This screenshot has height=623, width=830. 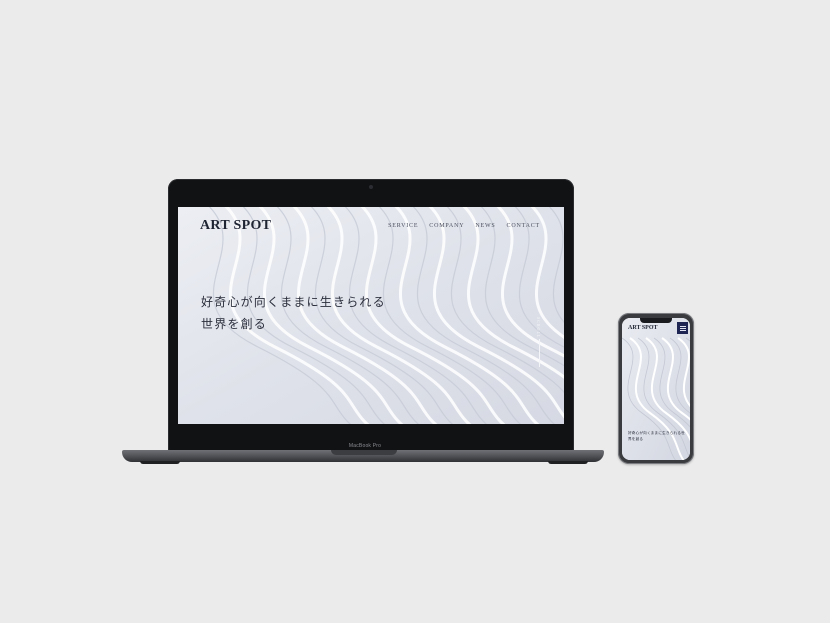 What do you see at coordinates (656, 320) in the screenshot?
I see `phone-notch` at bounding box center [656, 320].